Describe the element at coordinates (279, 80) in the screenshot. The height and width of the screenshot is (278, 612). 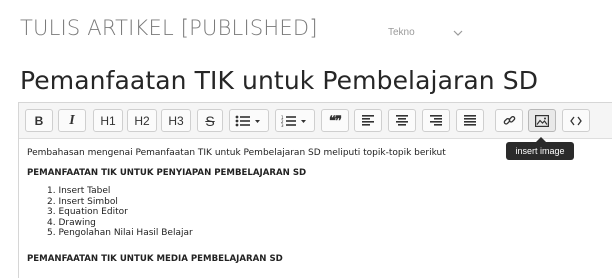
I see `article-title-input: Pemanfaatan TIK untuk Pembelajaran SD` at that location.